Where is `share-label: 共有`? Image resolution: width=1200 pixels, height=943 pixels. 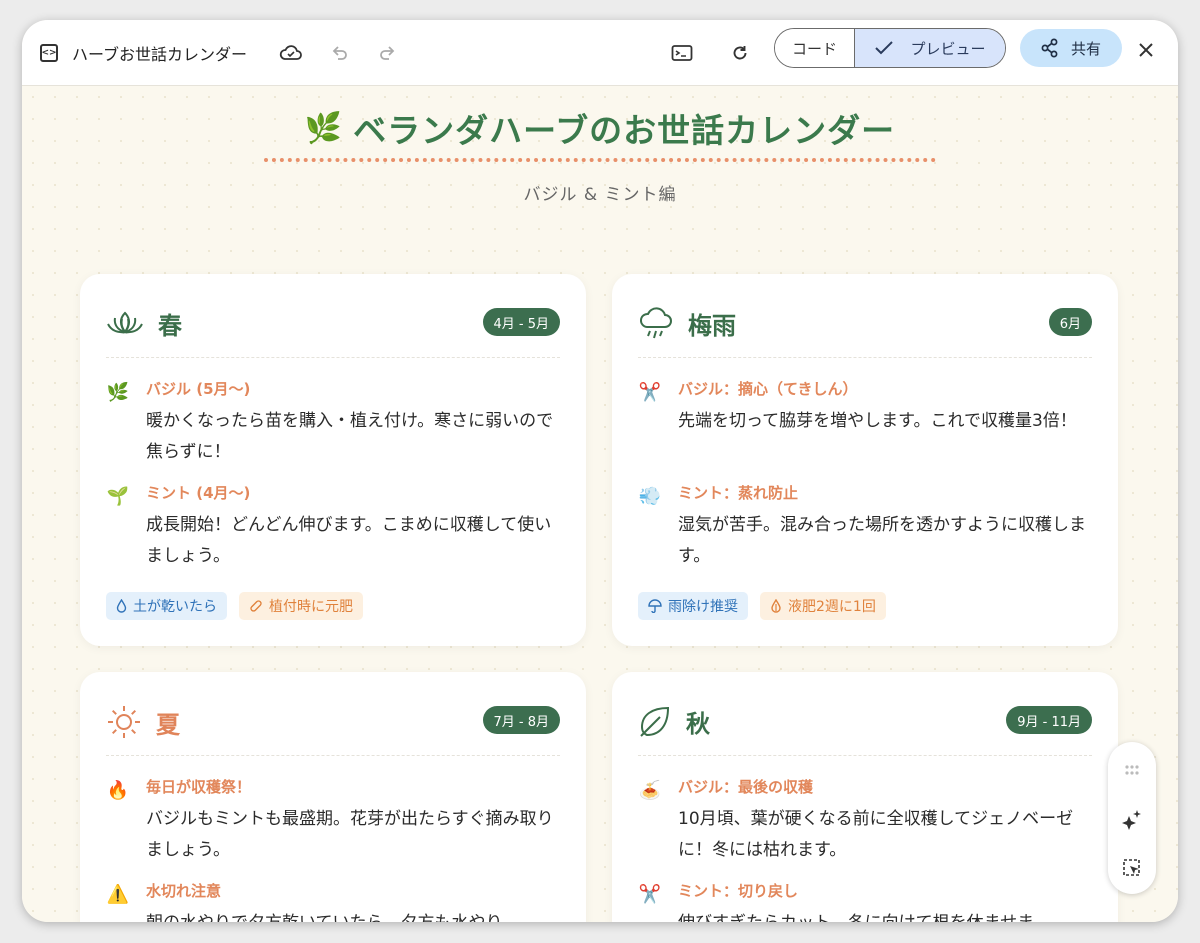
share-label: 共有 is located at coordinates (1085, 48).